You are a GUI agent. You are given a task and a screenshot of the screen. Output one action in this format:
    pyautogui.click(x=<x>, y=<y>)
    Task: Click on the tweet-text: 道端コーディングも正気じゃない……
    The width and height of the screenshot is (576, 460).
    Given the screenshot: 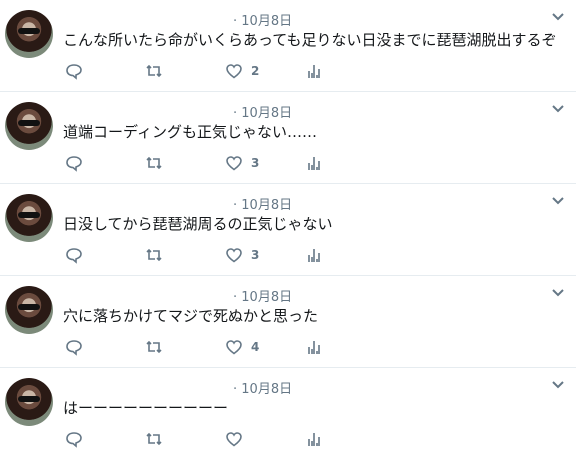 What is the action you would take?
    pyautogui.click(x=190, y=132)
    